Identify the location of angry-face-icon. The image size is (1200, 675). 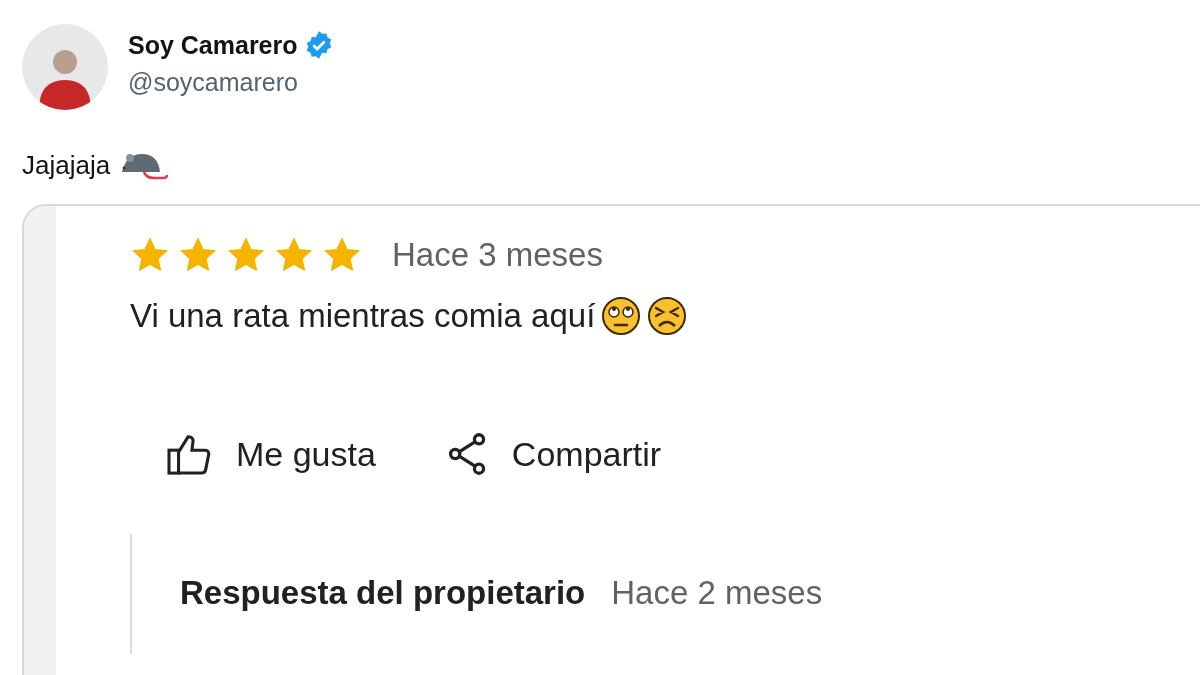
(667, 316).